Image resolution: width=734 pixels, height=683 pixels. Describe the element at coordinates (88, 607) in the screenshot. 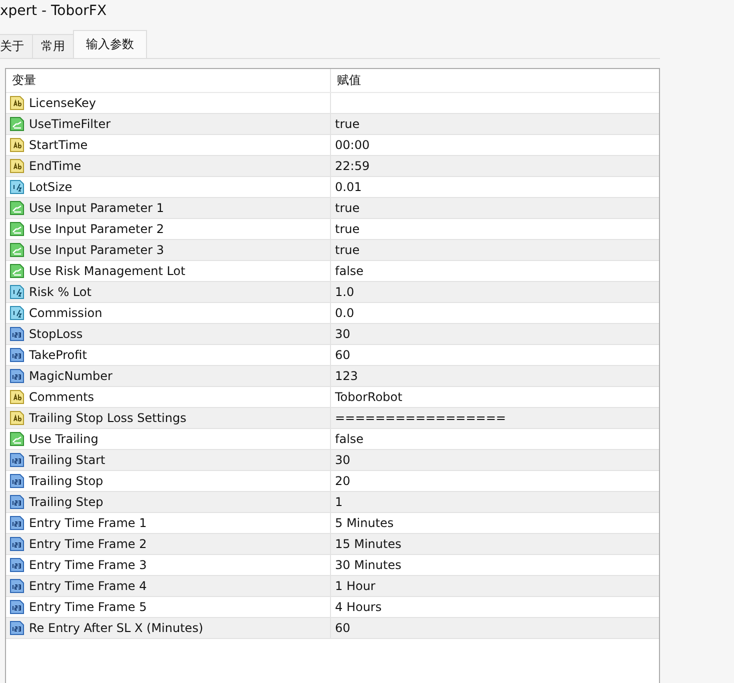

I see `parameter-name: Entry Time Frame 5` at that location.